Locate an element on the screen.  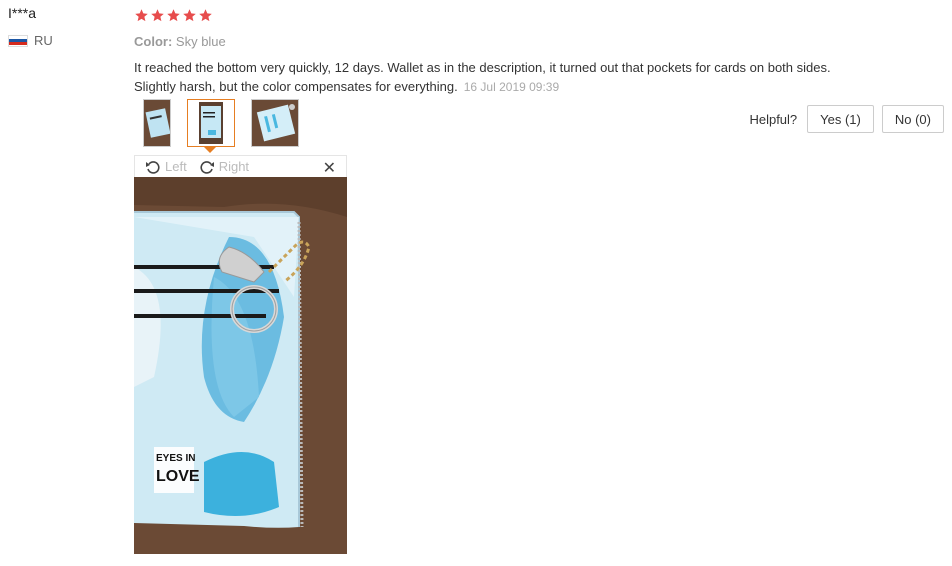
helpful-no-button: No (0) is located at coordinates (912, 119).